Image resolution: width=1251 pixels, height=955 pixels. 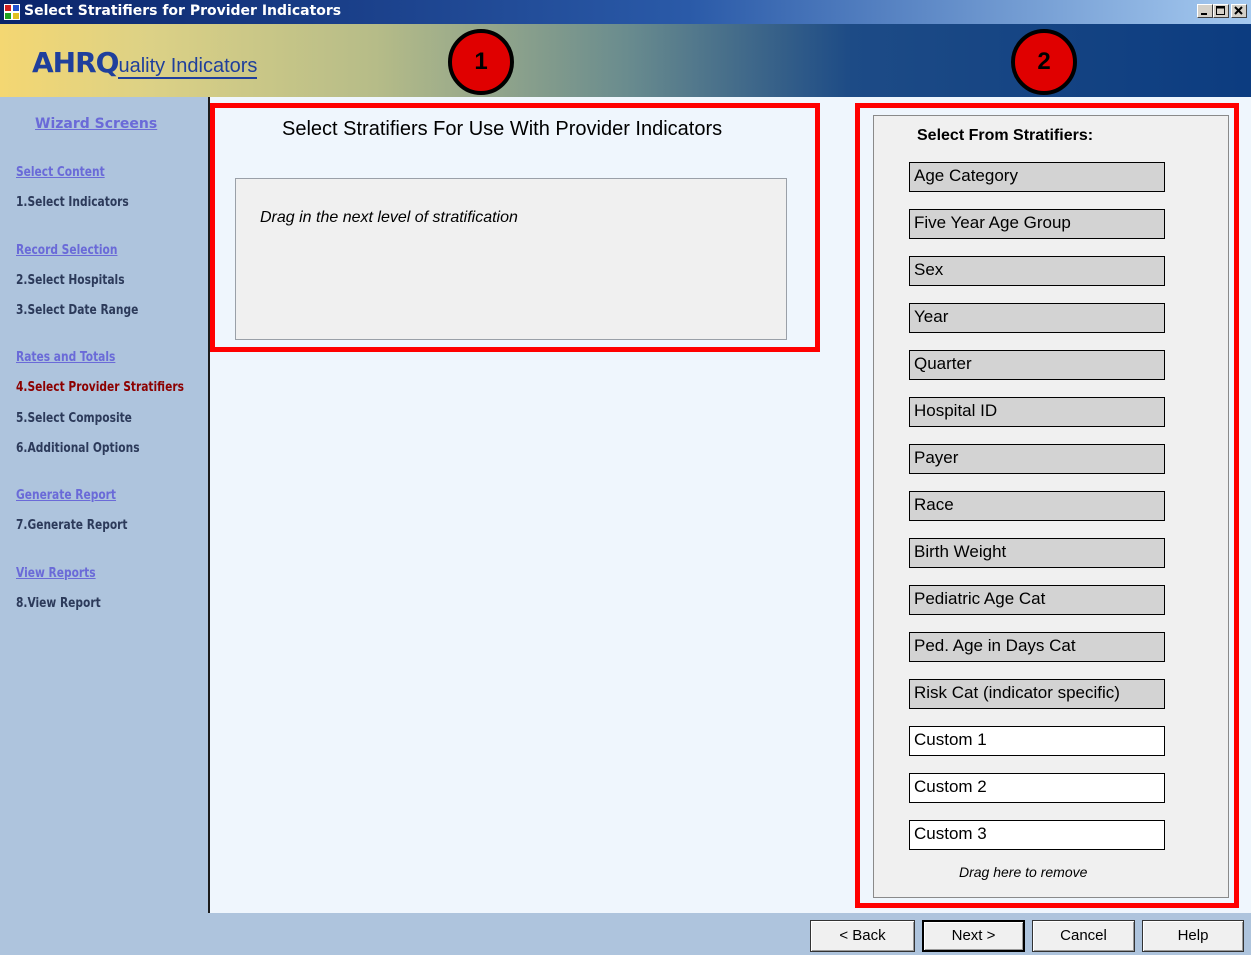 I want to click on close-icon, so click(x=1238, y=10).